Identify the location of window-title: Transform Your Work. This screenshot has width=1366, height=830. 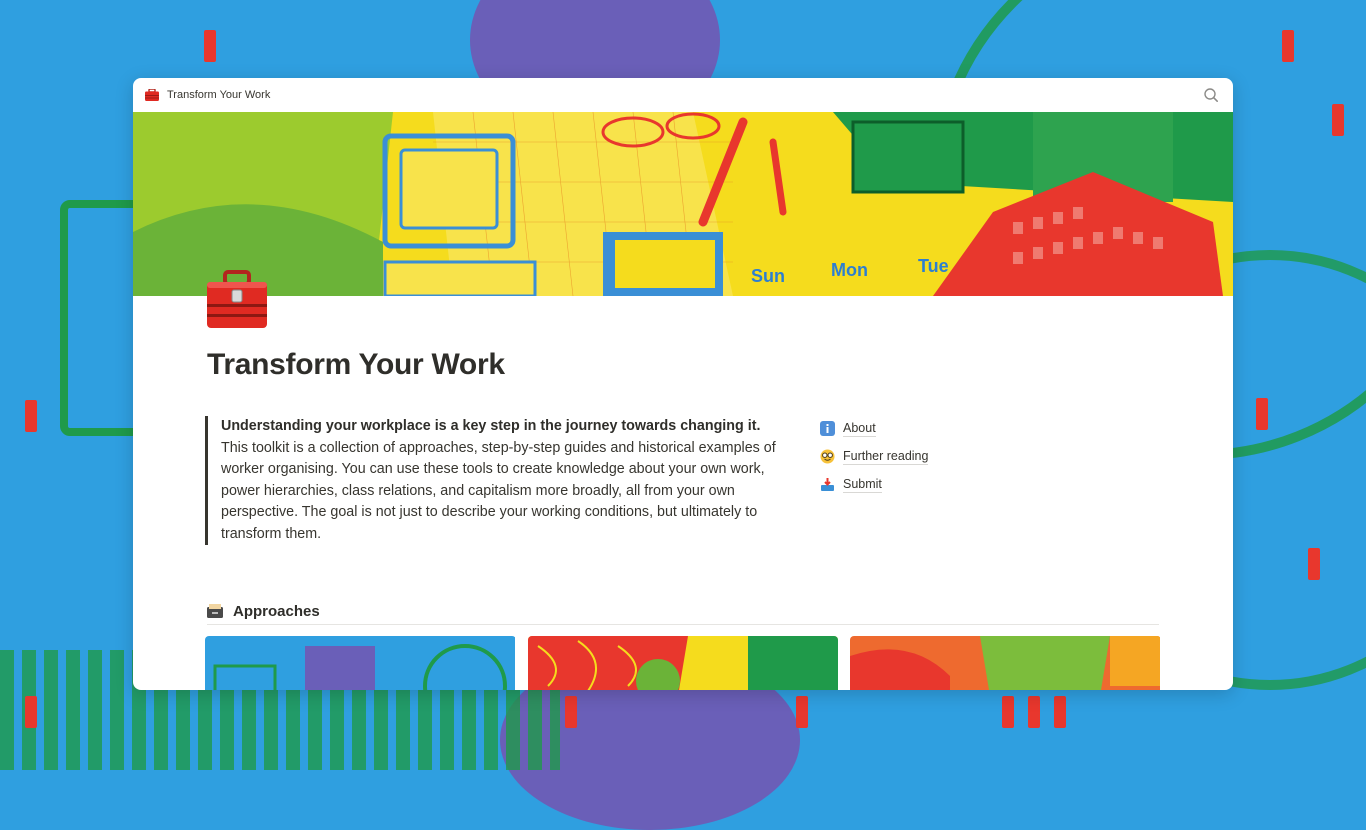
(218, 95).